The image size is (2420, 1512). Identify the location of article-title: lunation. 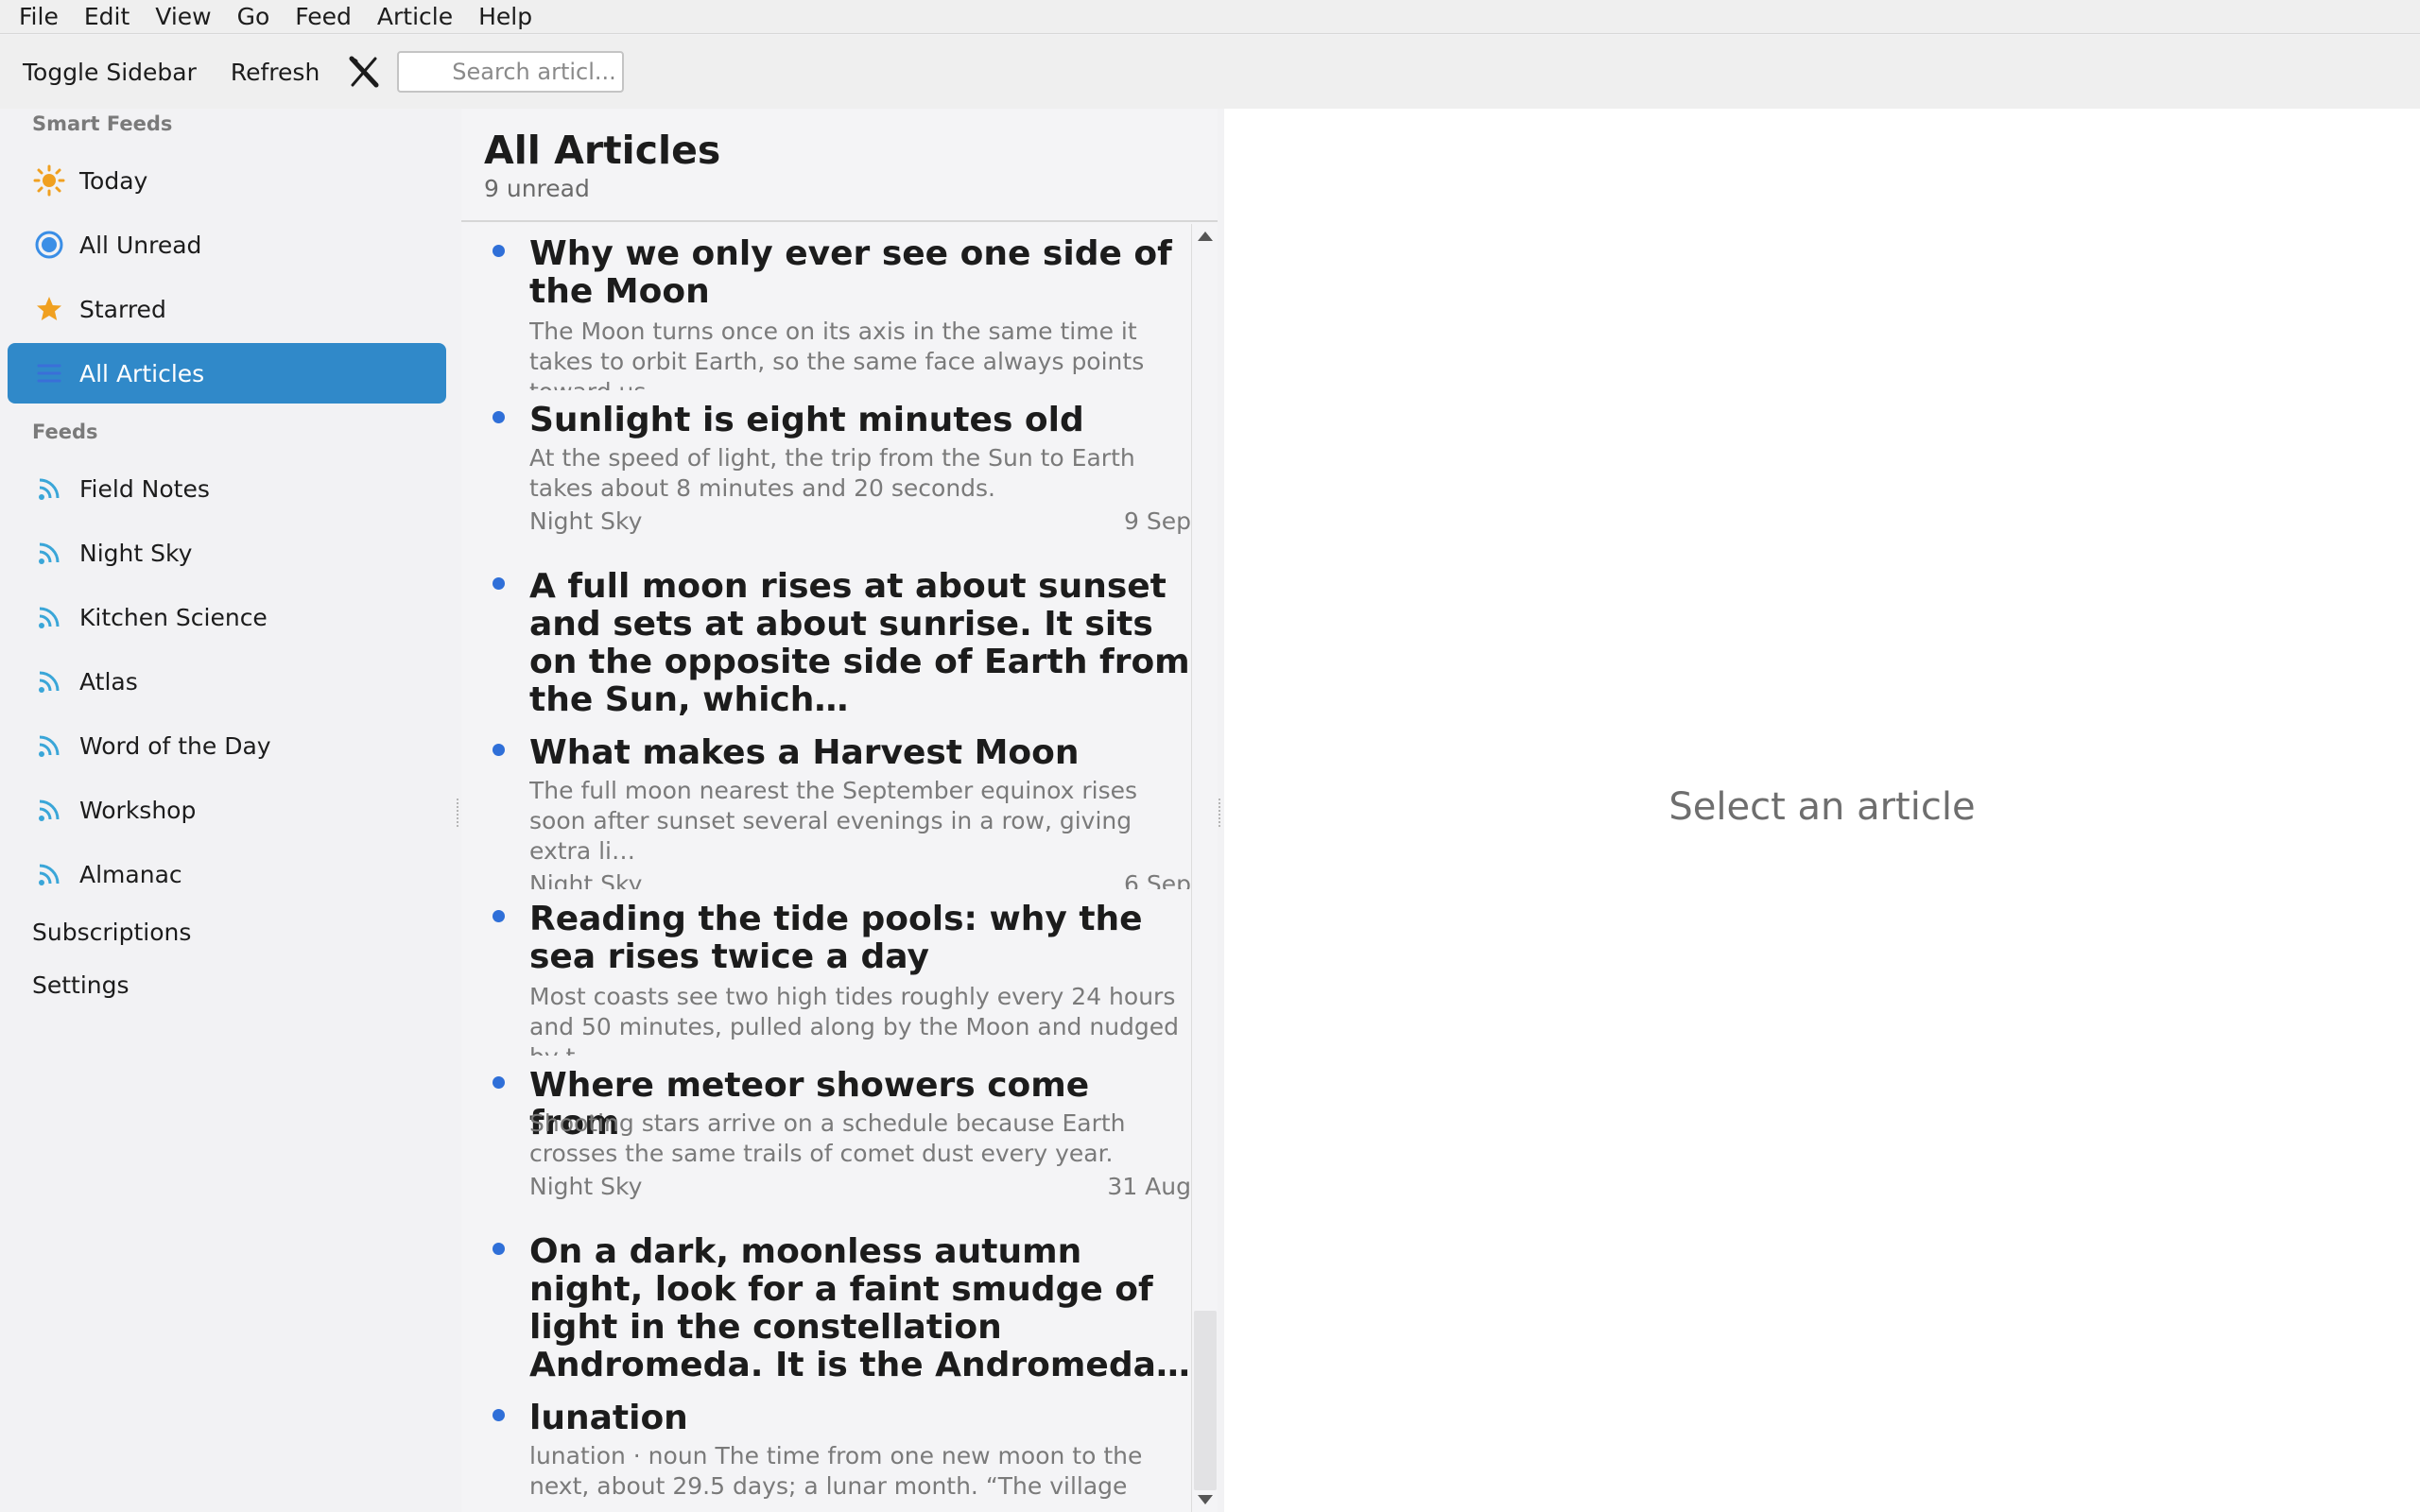
(608, 1418).